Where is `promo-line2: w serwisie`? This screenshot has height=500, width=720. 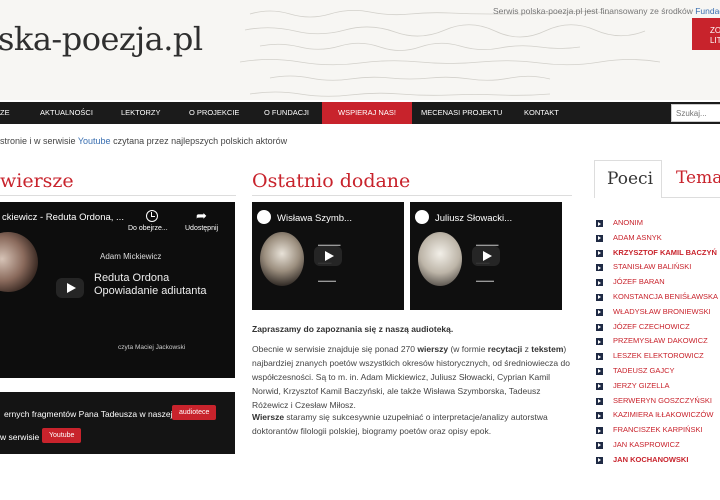
promo-line2: w serwisie is located at coordinates (20, 437).